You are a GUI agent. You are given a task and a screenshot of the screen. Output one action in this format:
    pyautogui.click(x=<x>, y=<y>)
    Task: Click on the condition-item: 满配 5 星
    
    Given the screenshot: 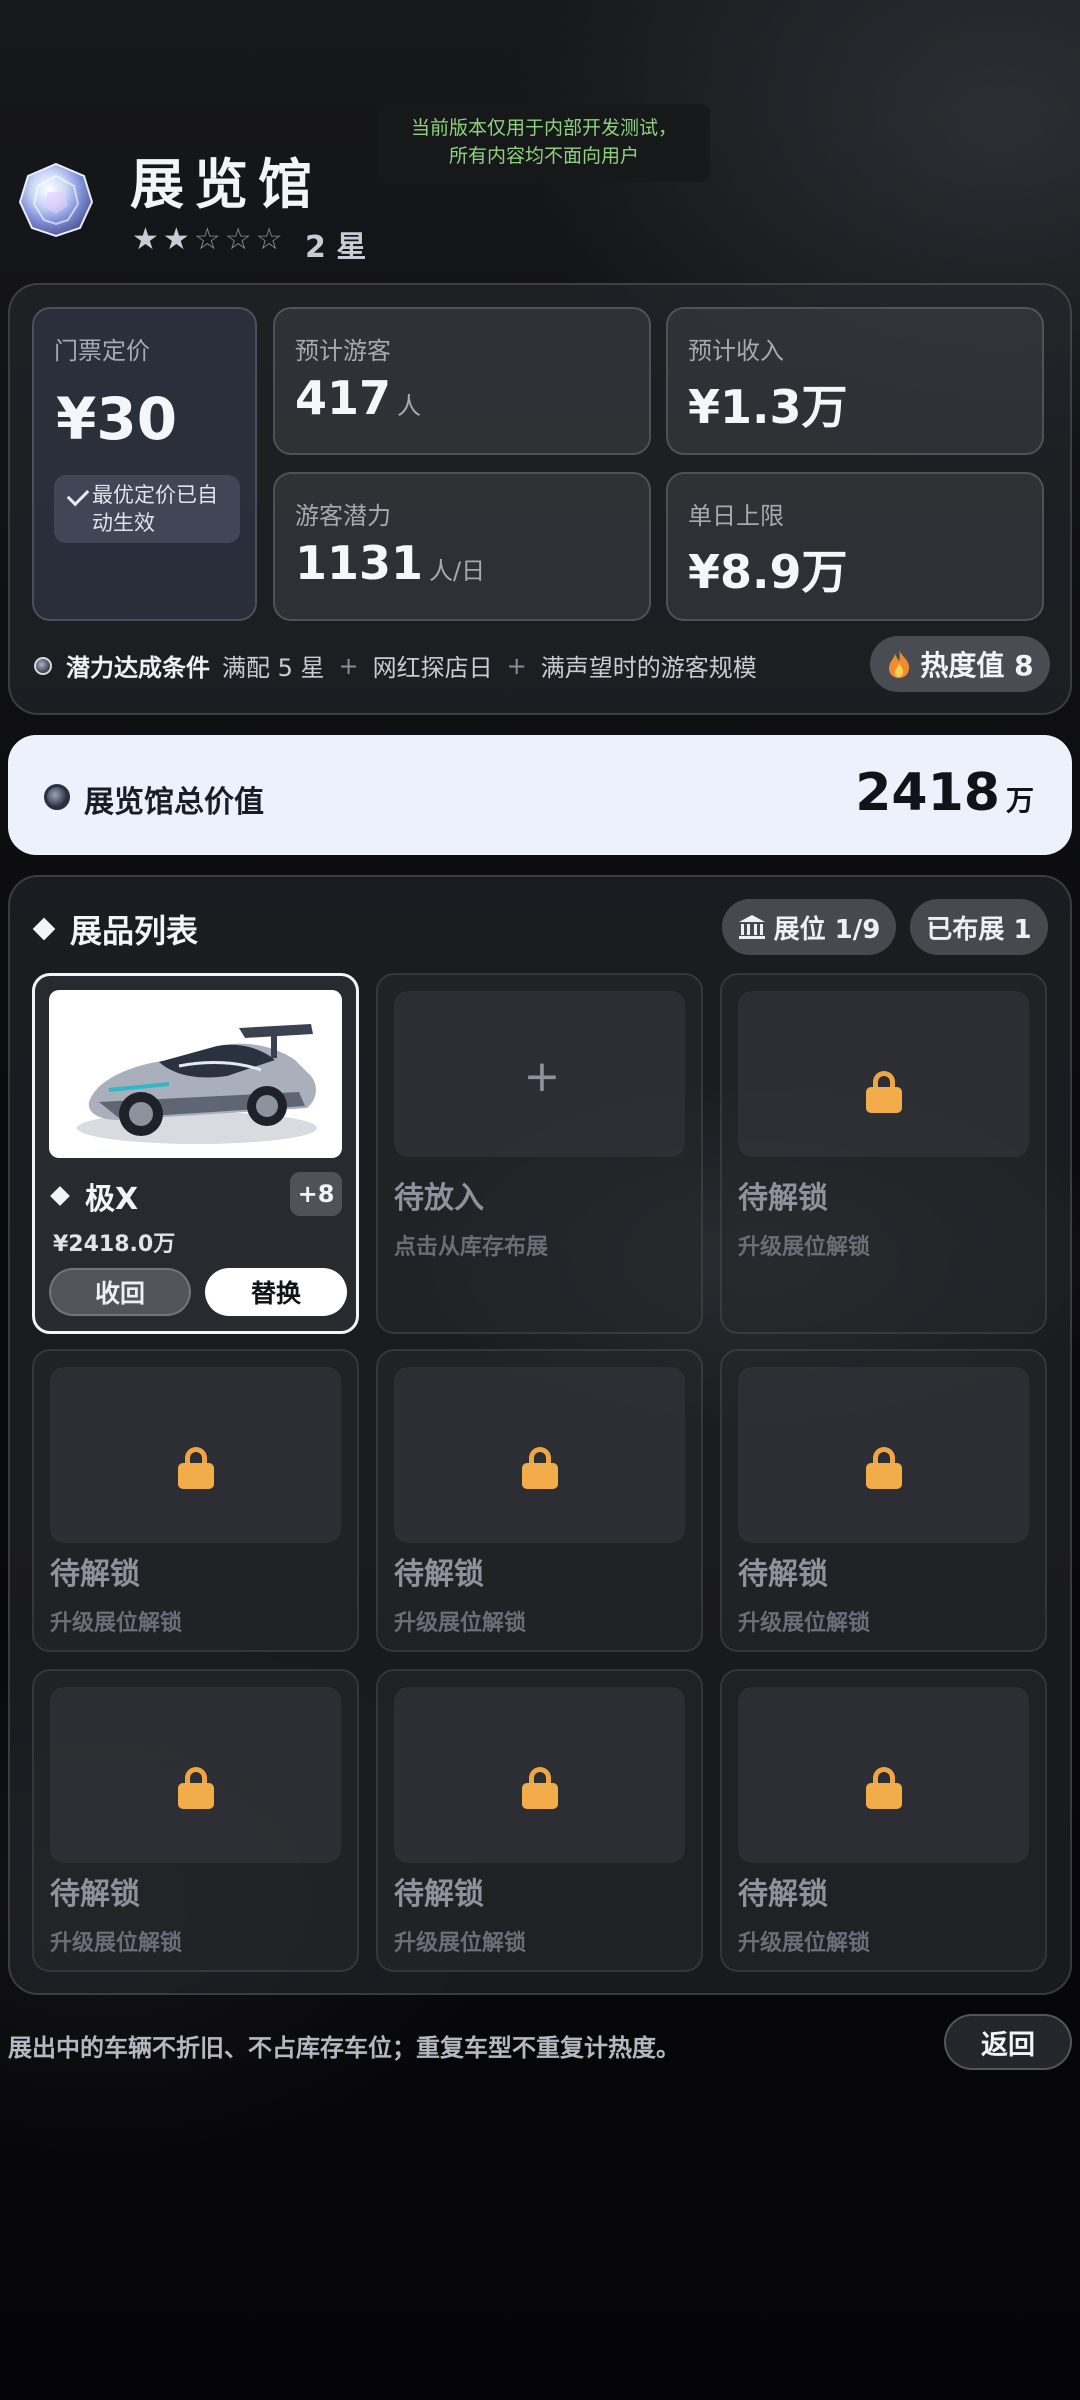 What is the action you would take?
    pyautogui.click(x=273, y=668)
    